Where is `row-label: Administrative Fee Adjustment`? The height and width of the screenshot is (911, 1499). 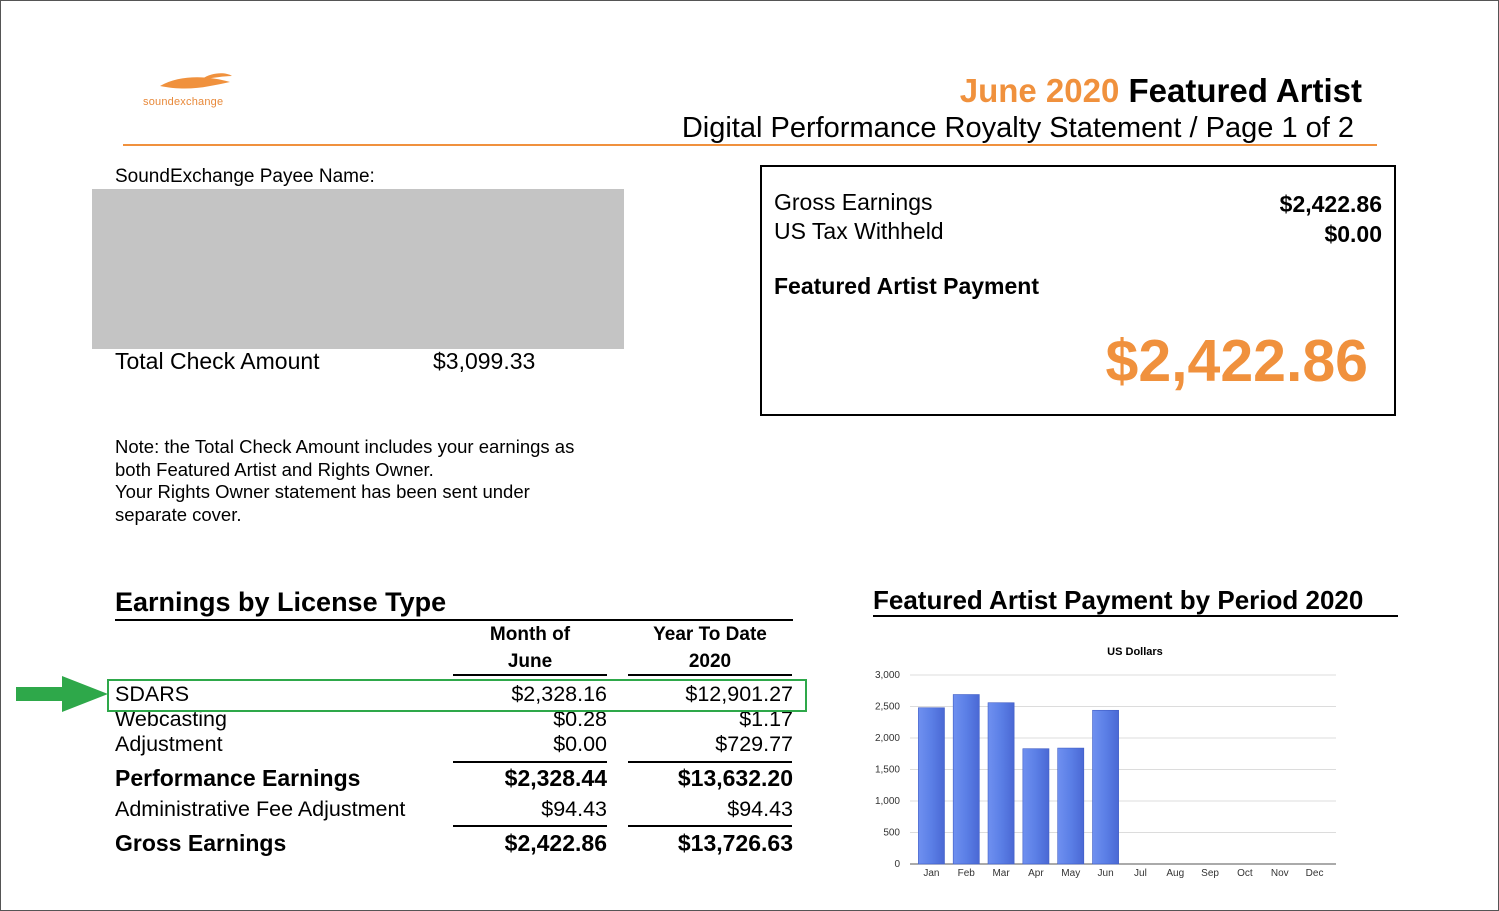
row-label: Administrative Fee Adjustment is located at coordinates (260, 809).